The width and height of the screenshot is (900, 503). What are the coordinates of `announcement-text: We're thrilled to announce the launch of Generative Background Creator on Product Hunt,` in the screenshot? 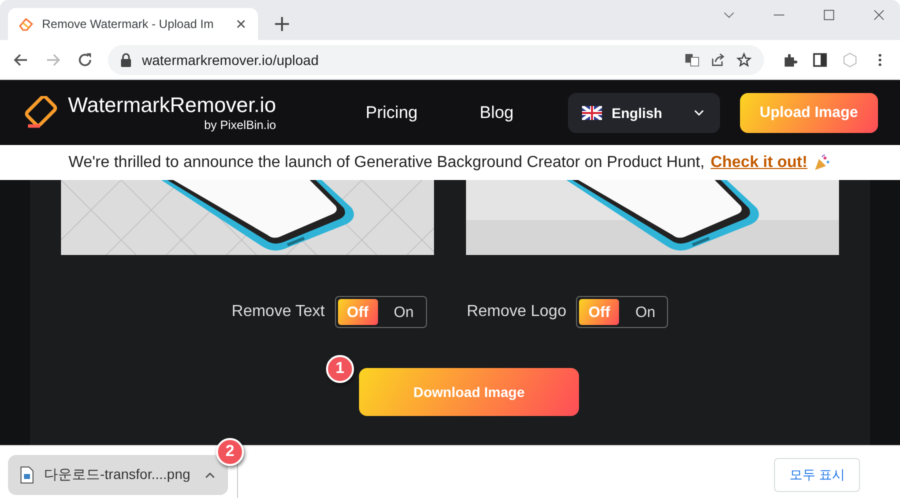 It's located at (386, 163).